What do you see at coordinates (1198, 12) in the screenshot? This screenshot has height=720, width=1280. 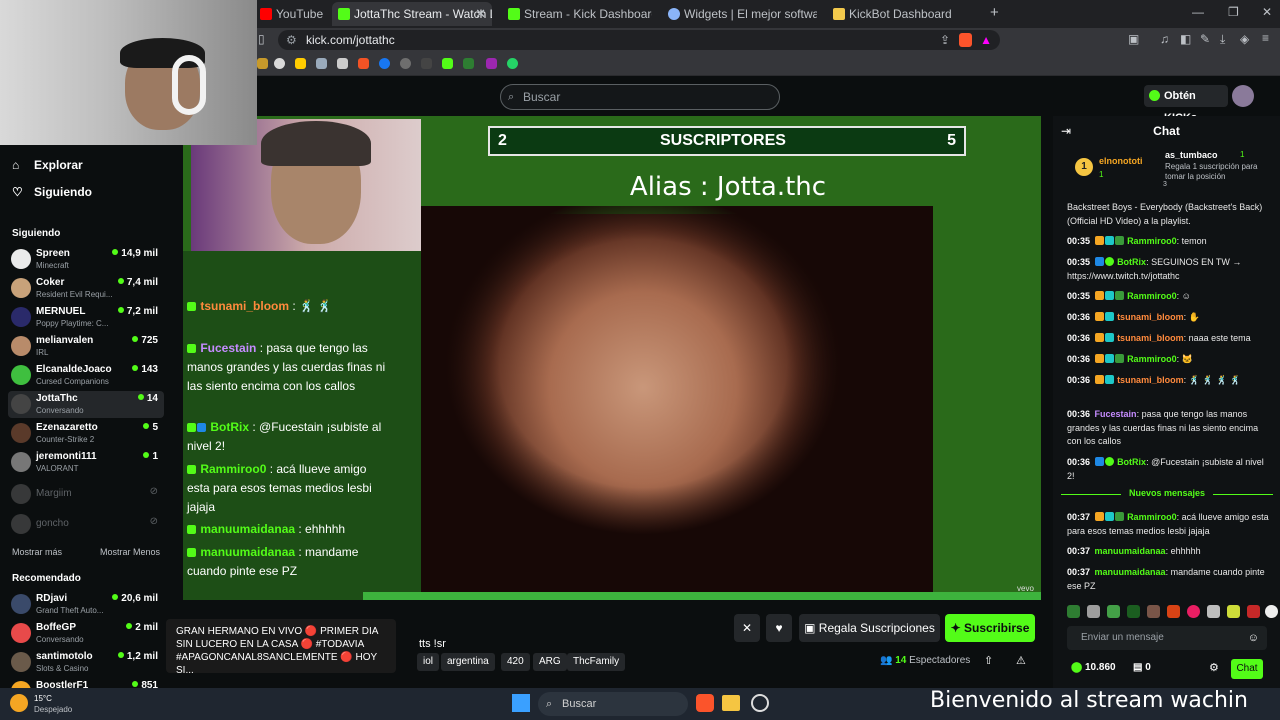 I see `minimize-icon: —` at bounding box center [1198, 12].